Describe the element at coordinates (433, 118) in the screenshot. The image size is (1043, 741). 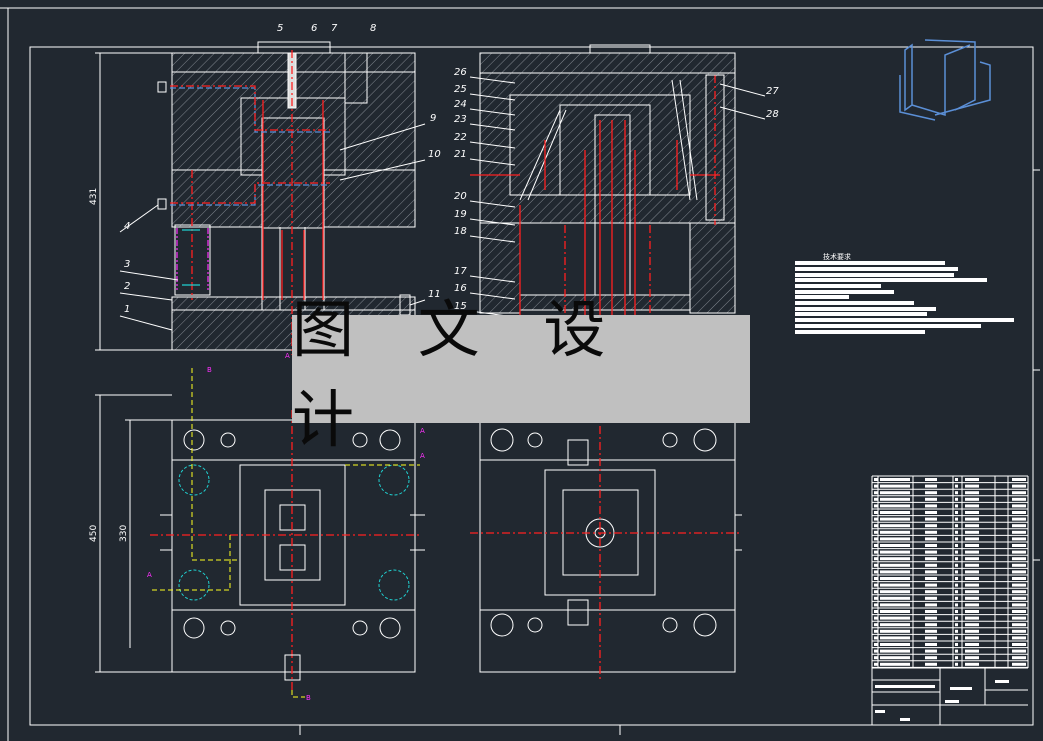
I see `part-label: 9` at that location.